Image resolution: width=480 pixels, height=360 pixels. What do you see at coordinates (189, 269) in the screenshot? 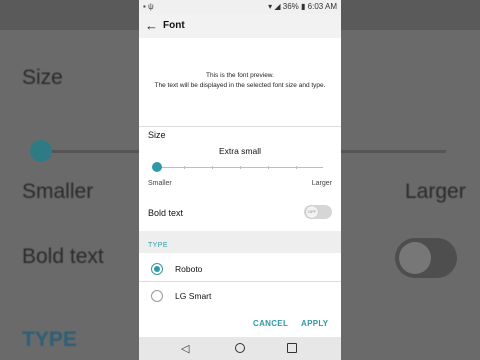
I see `font-option-label: Roboto` at bounding box center [189, 269].